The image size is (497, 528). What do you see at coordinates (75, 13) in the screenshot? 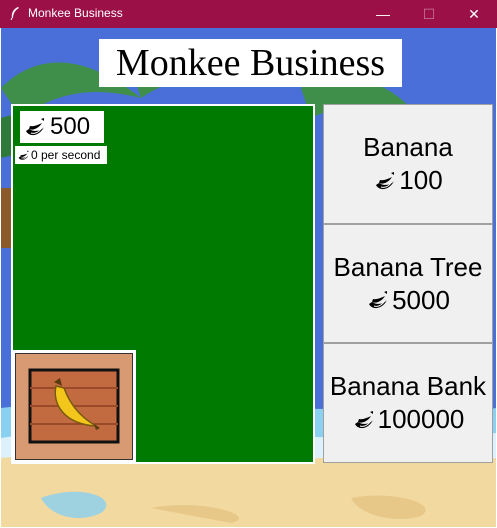
I see `window-title: Monkee Business` at bounding box center [75, 13].